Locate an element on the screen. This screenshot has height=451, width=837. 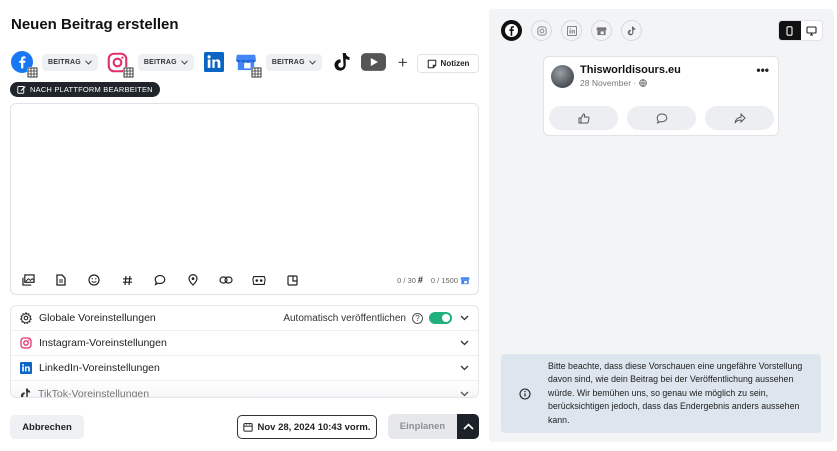
editor-toolbar is located at coordinates (160, 280).